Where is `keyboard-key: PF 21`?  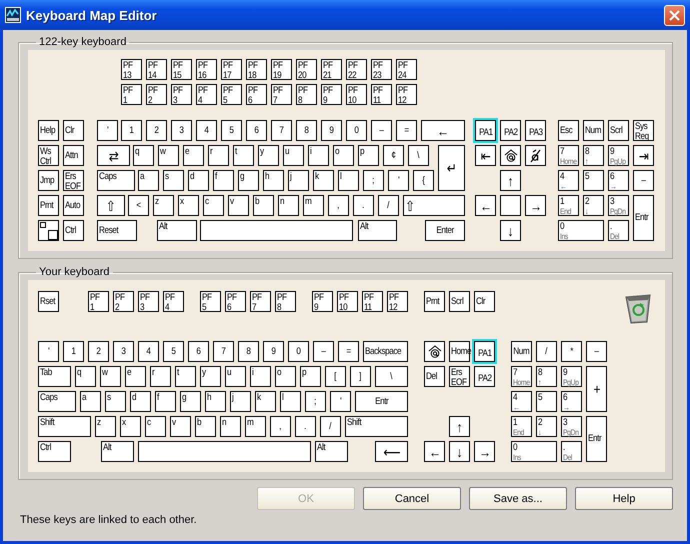
keyboard-key: PF 21 is located at coordinates (331, 69).